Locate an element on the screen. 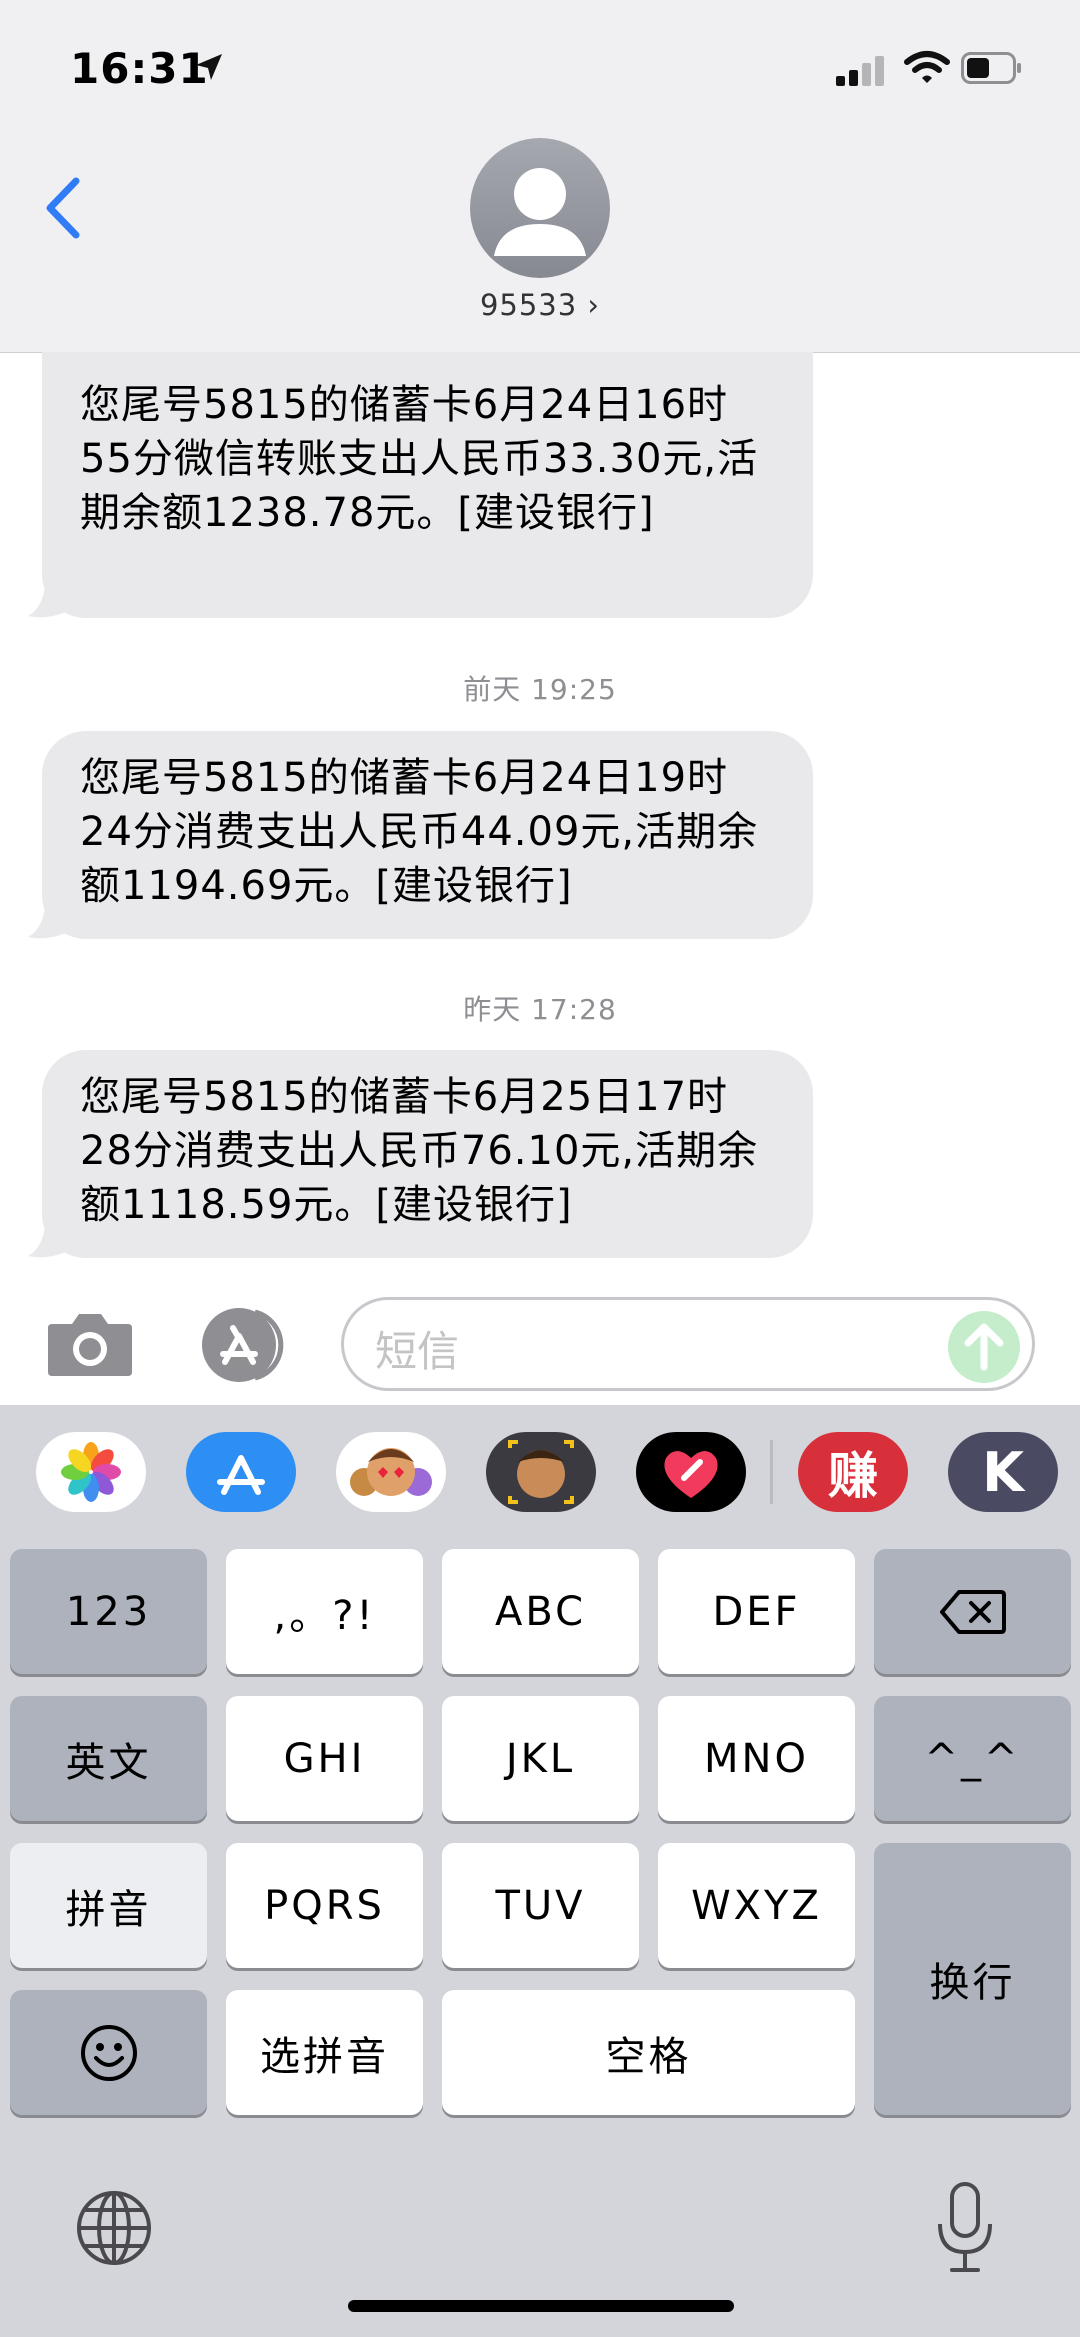 The width and height of the screenshot is (1080, 2337). status-time: 16:31 is located at coordinates (139, 68).